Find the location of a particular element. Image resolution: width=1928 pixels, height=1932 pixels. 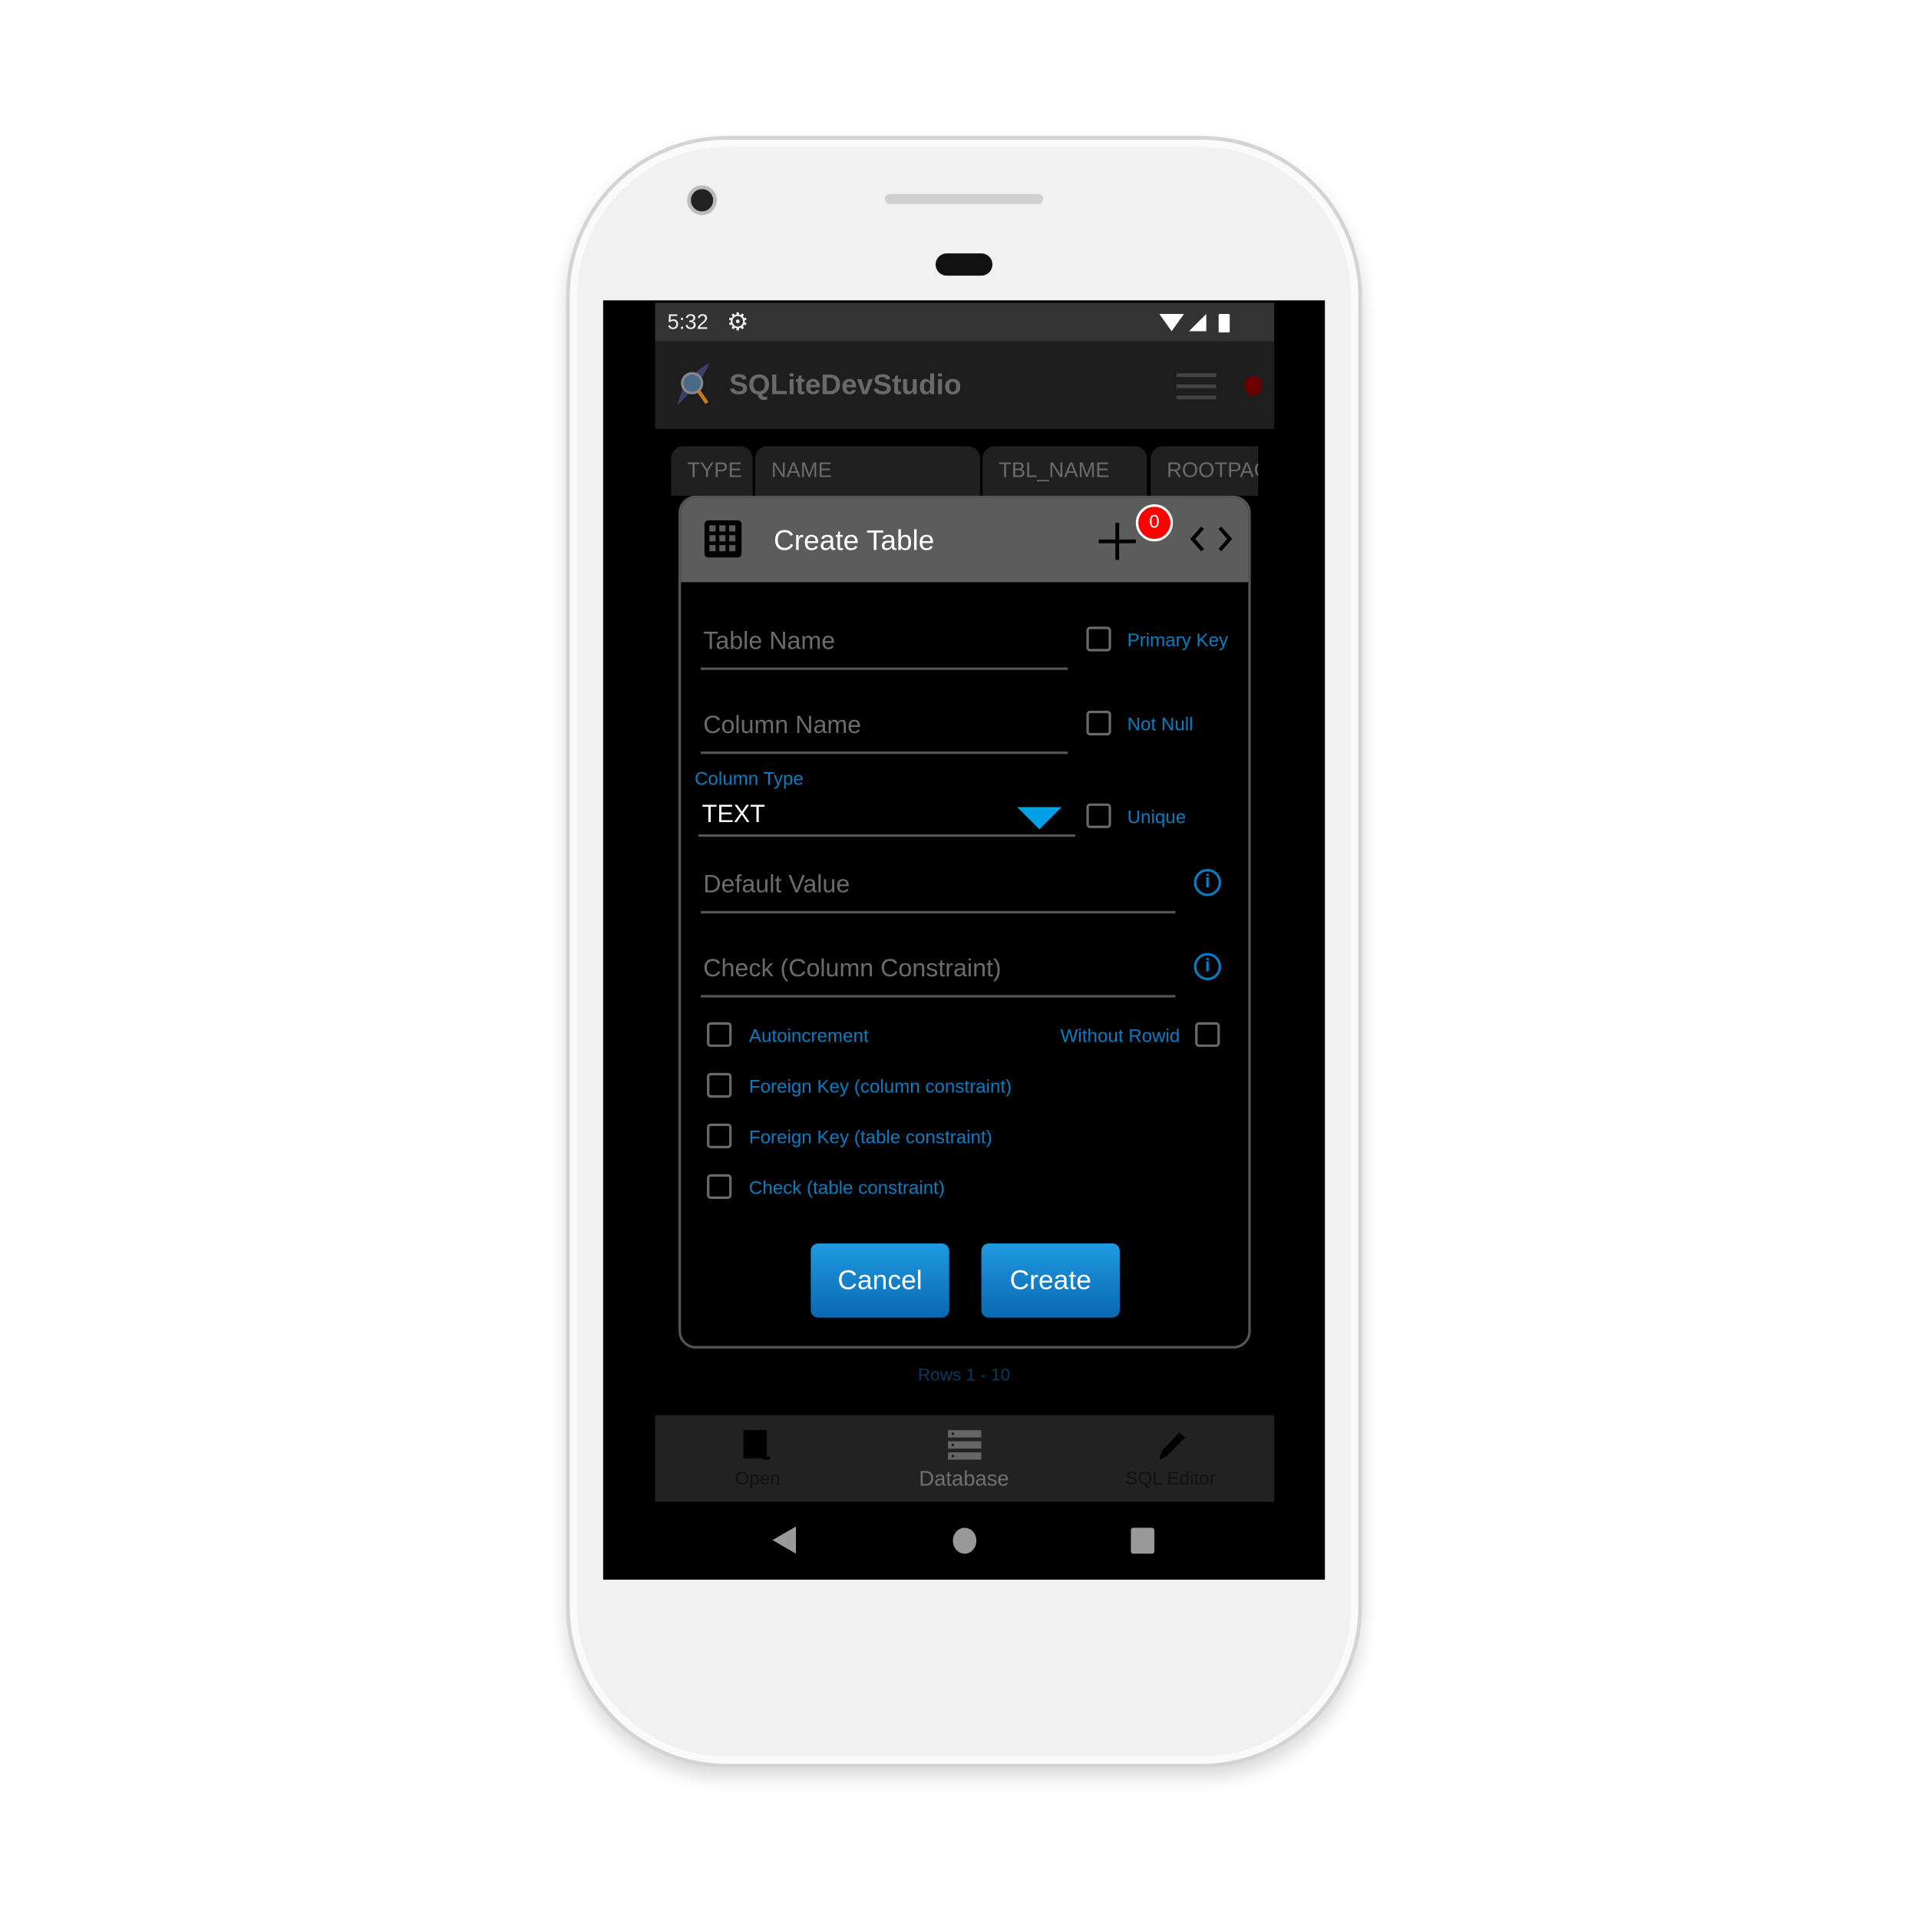

fk-column-checkbox is located at coordinates (720, 1085).